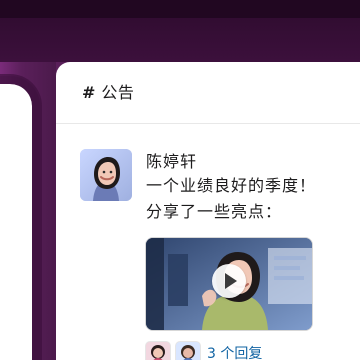 This screenshot has height=360, width=360. What do you see at coordinates (234, 351) in the screenshot?
I see `thread-replies-link: 3 个回复` at bounding box center [234, 351].